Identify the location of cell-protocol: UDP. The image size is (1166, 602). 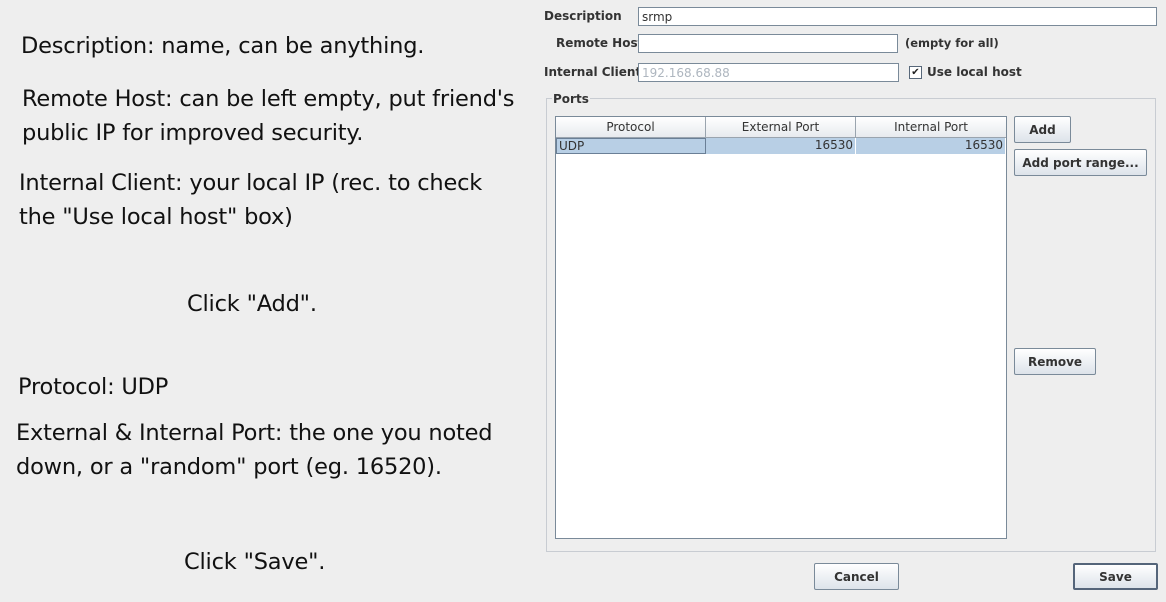
(631, 146).